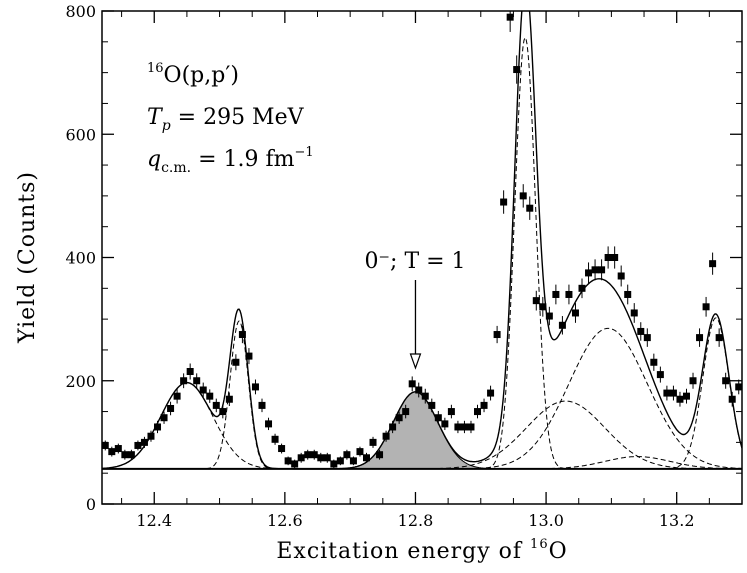 The height and width of the screenshot is (573, 747). I want to click on y-tick-label: 800, so click(80, 11).